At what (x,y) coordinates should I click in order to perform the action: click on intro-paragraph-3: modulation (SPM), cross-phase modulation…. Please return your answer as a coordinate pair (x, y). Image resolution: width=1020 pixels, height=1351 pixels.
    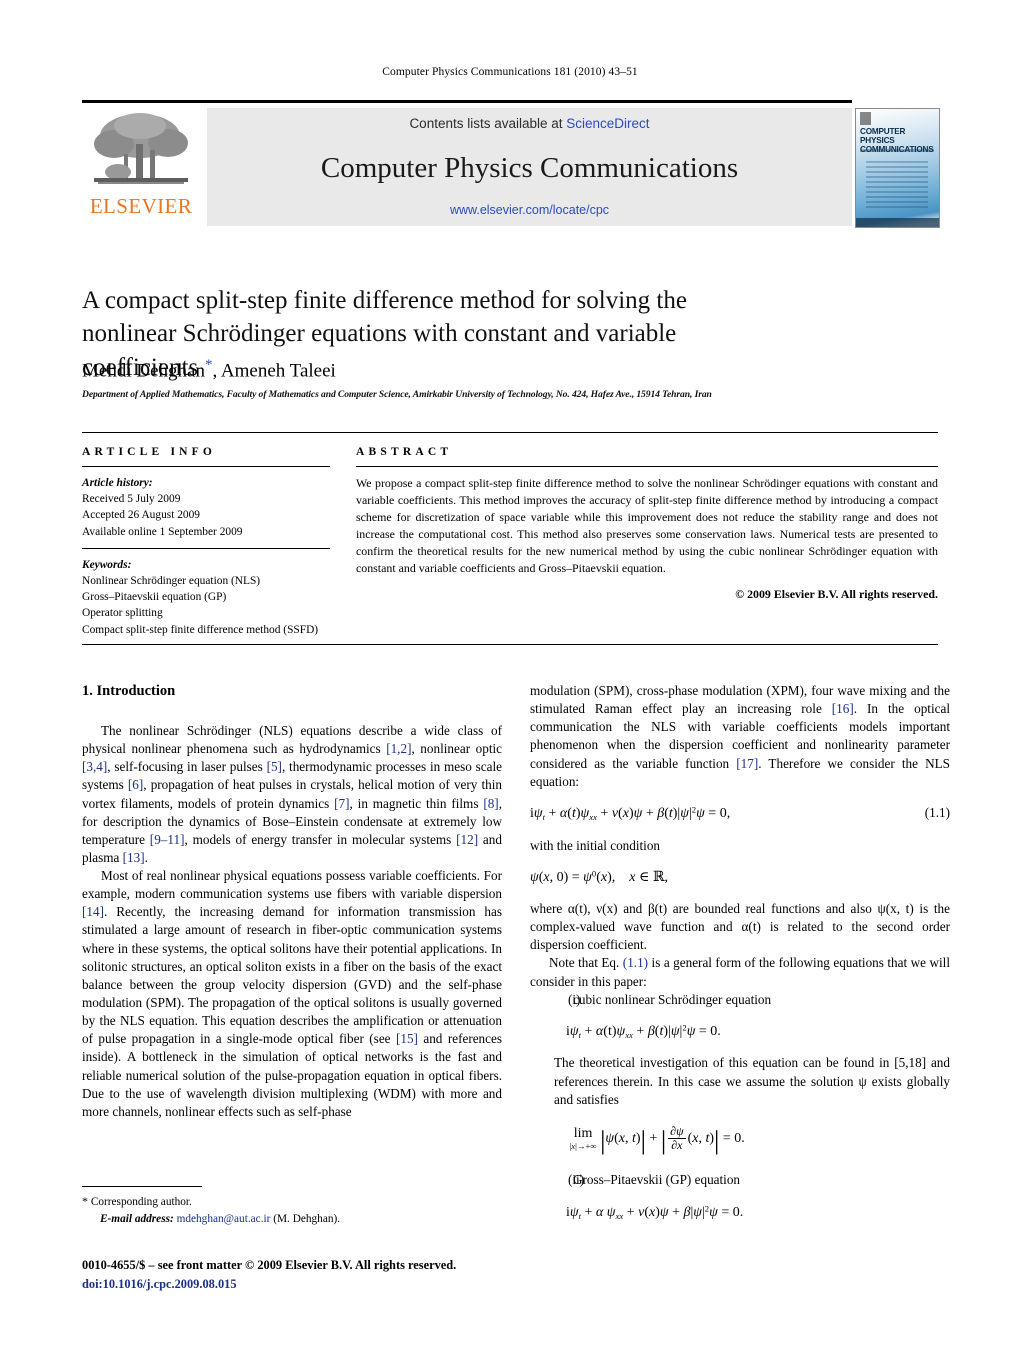
    Looking at the image, I should click on (740, 736).